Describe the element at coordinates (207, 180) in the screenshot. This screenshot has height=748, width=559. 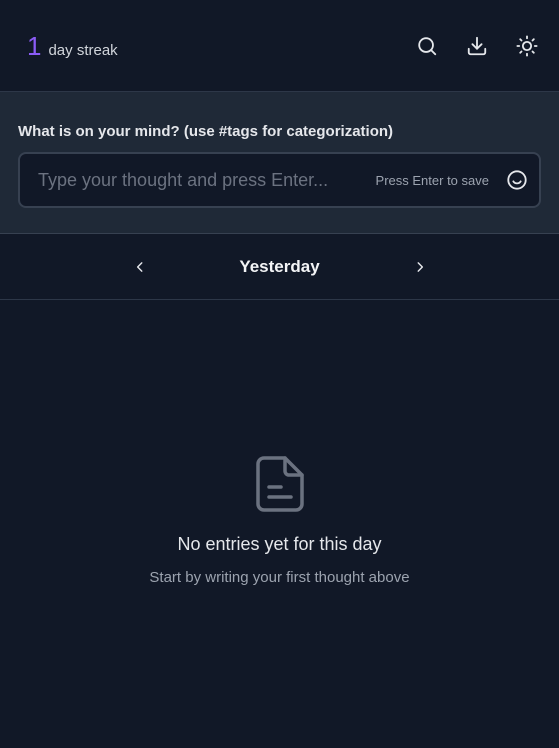
I see `thought-input` at that location.